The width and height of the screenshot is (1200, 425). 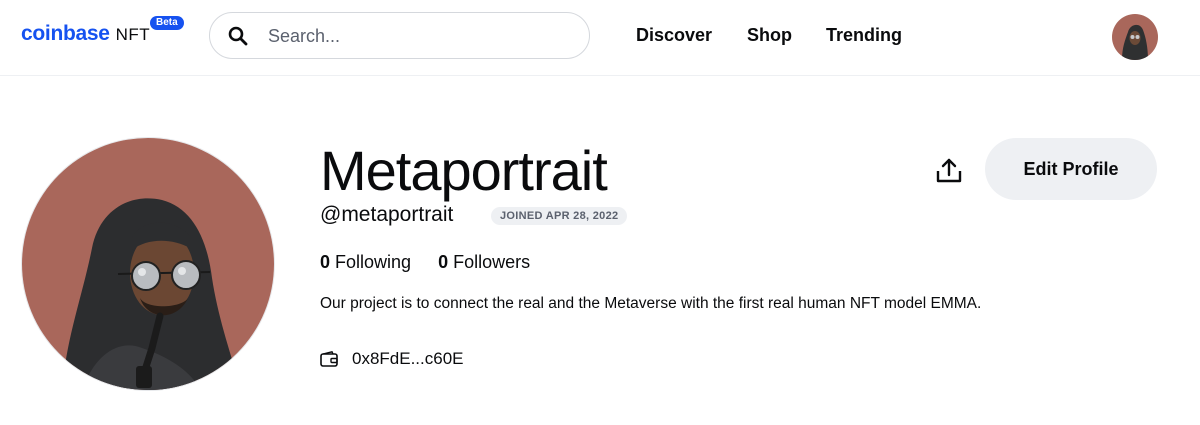 I want to click on search-bar, so click(x=399, y=35).